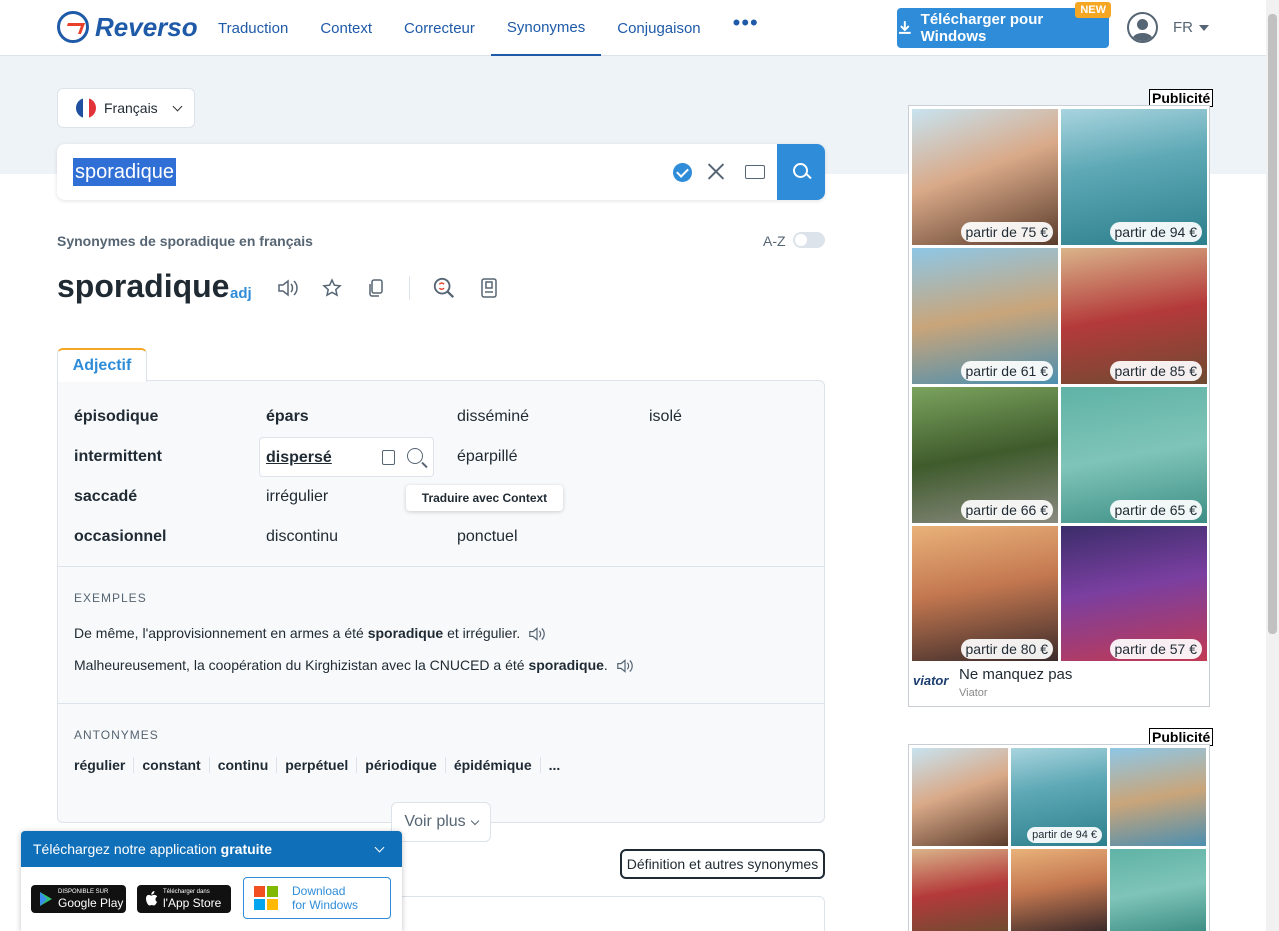 Image resolution: width=1279 pixels, height=931 pixels. Describe the element at coordinates (346, 28) in the screenshot. I see `nav-context: Context` at that location.